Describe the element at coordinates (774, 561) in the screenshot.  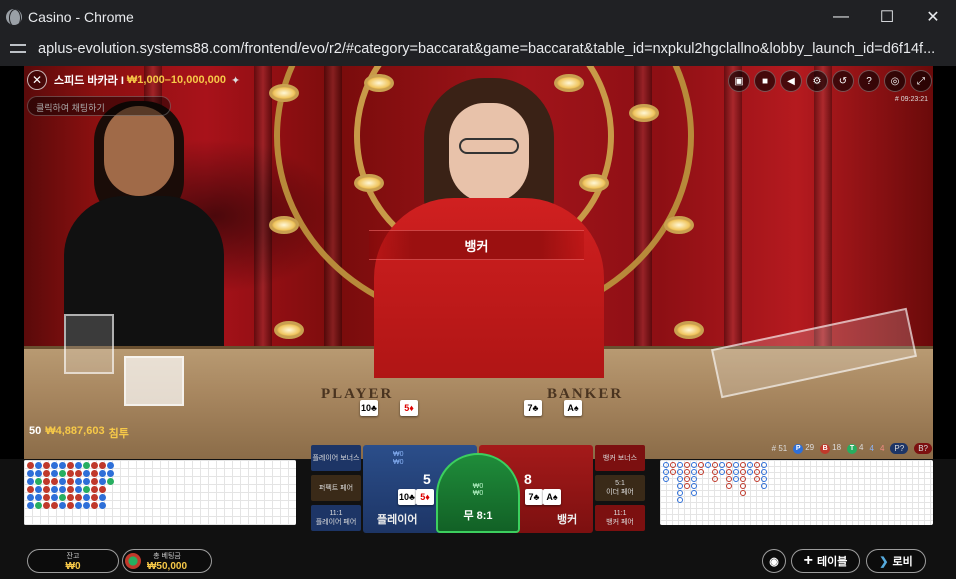
I see `stack-button: ◉` at that location.